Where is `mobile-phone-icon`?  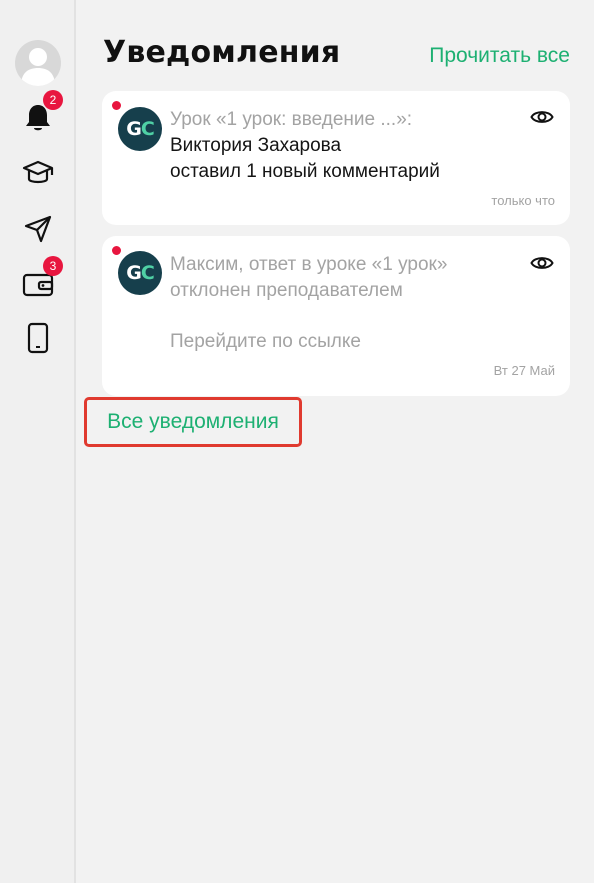
mobile-phone-icon is located at coordinates (38, 338).